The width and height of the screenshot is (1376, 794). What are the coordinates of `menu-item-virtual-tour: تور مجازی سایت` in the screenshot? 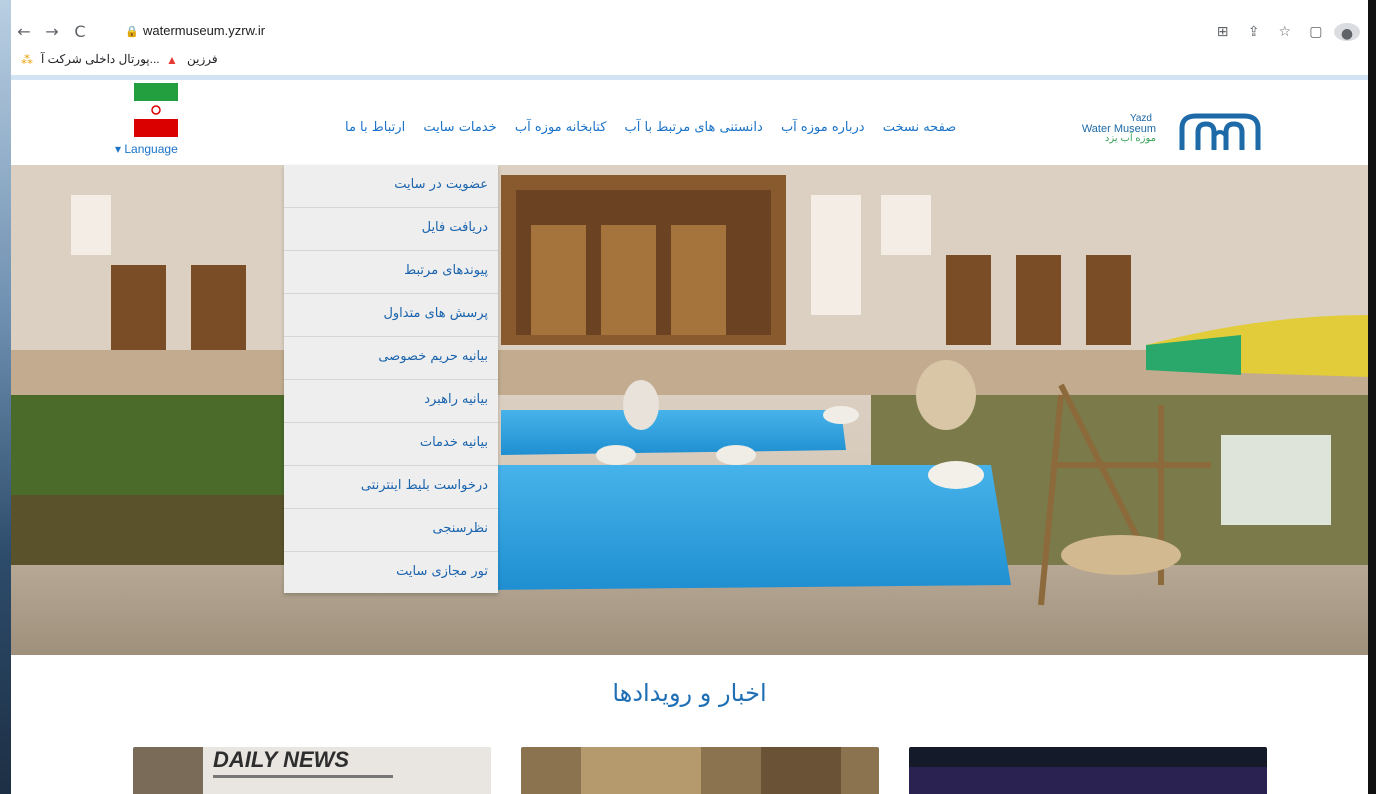 It's located at (391, 573).